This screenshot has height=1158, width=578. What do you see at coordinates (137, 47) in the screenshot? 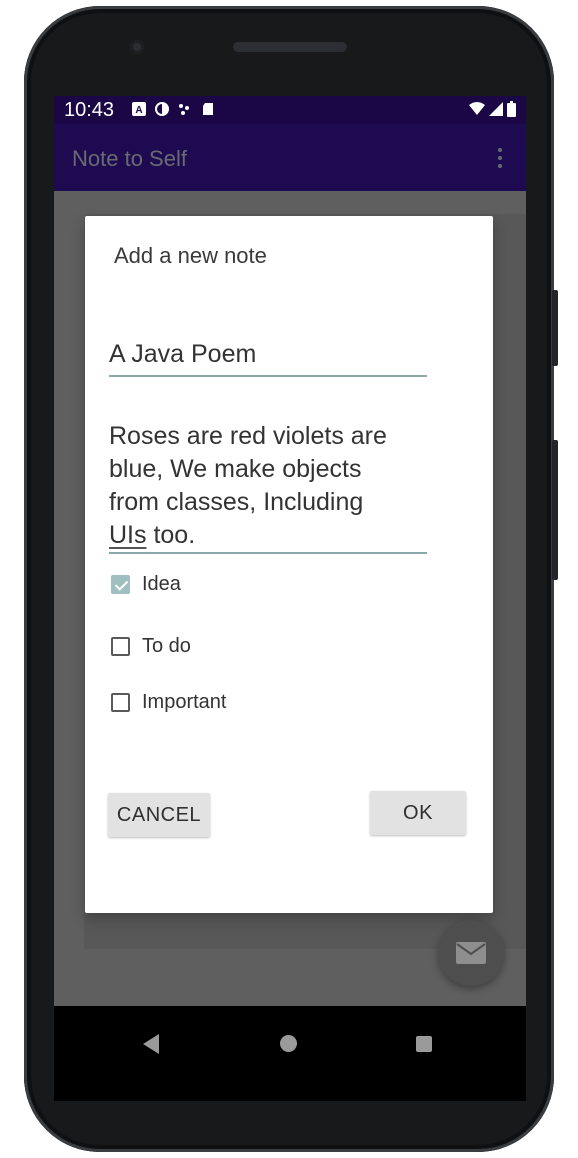
I see `front-camera` at bounding box center [137, 47].